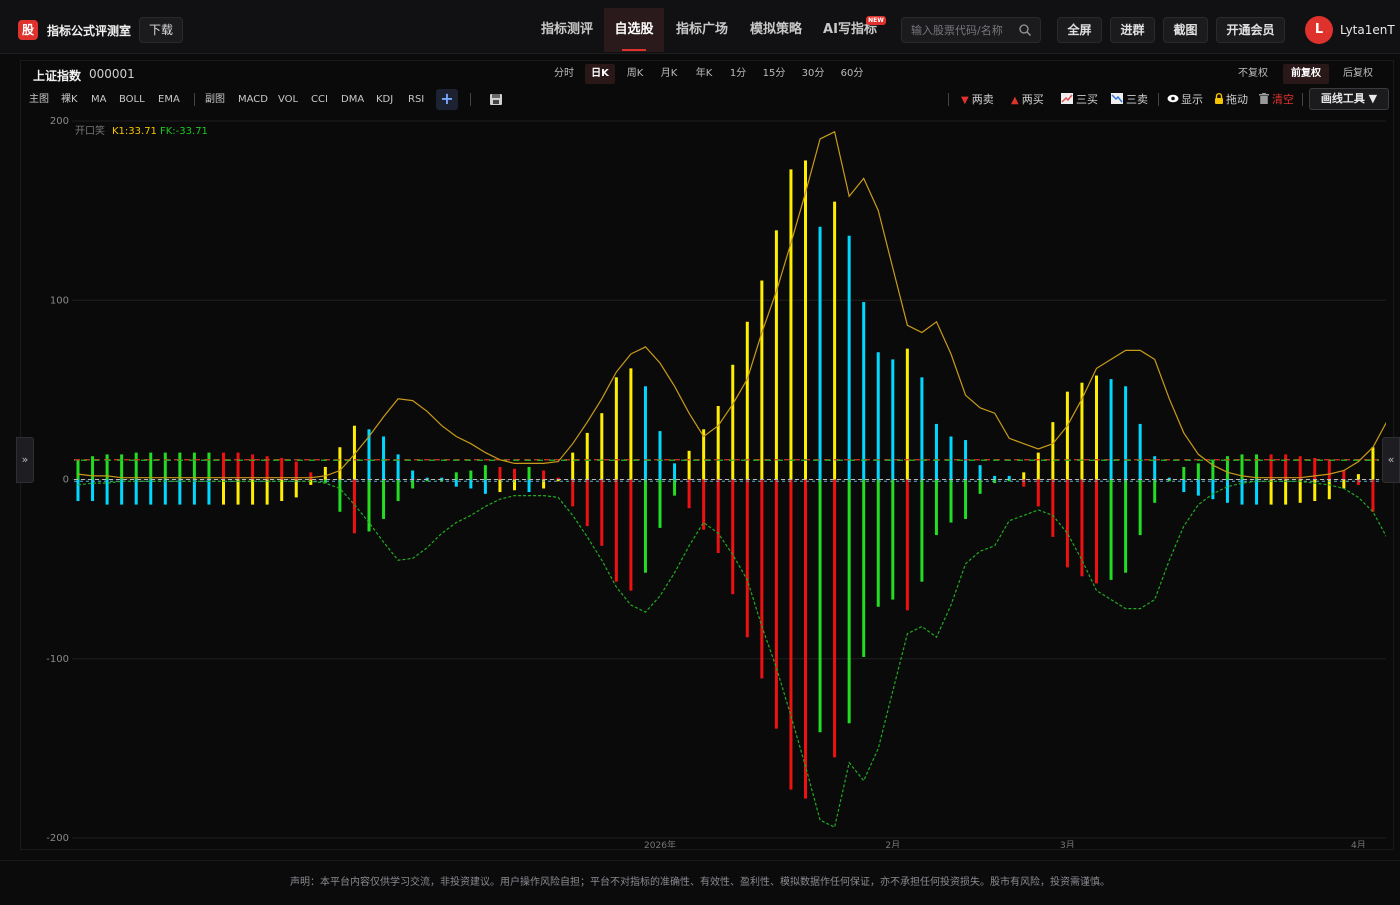 This screenshot has width=1400, height=905. What do you see at coordinates (564, 74) in the screenshot?
I see `period-timeshare: 分时` at bounding box center [564, 74].